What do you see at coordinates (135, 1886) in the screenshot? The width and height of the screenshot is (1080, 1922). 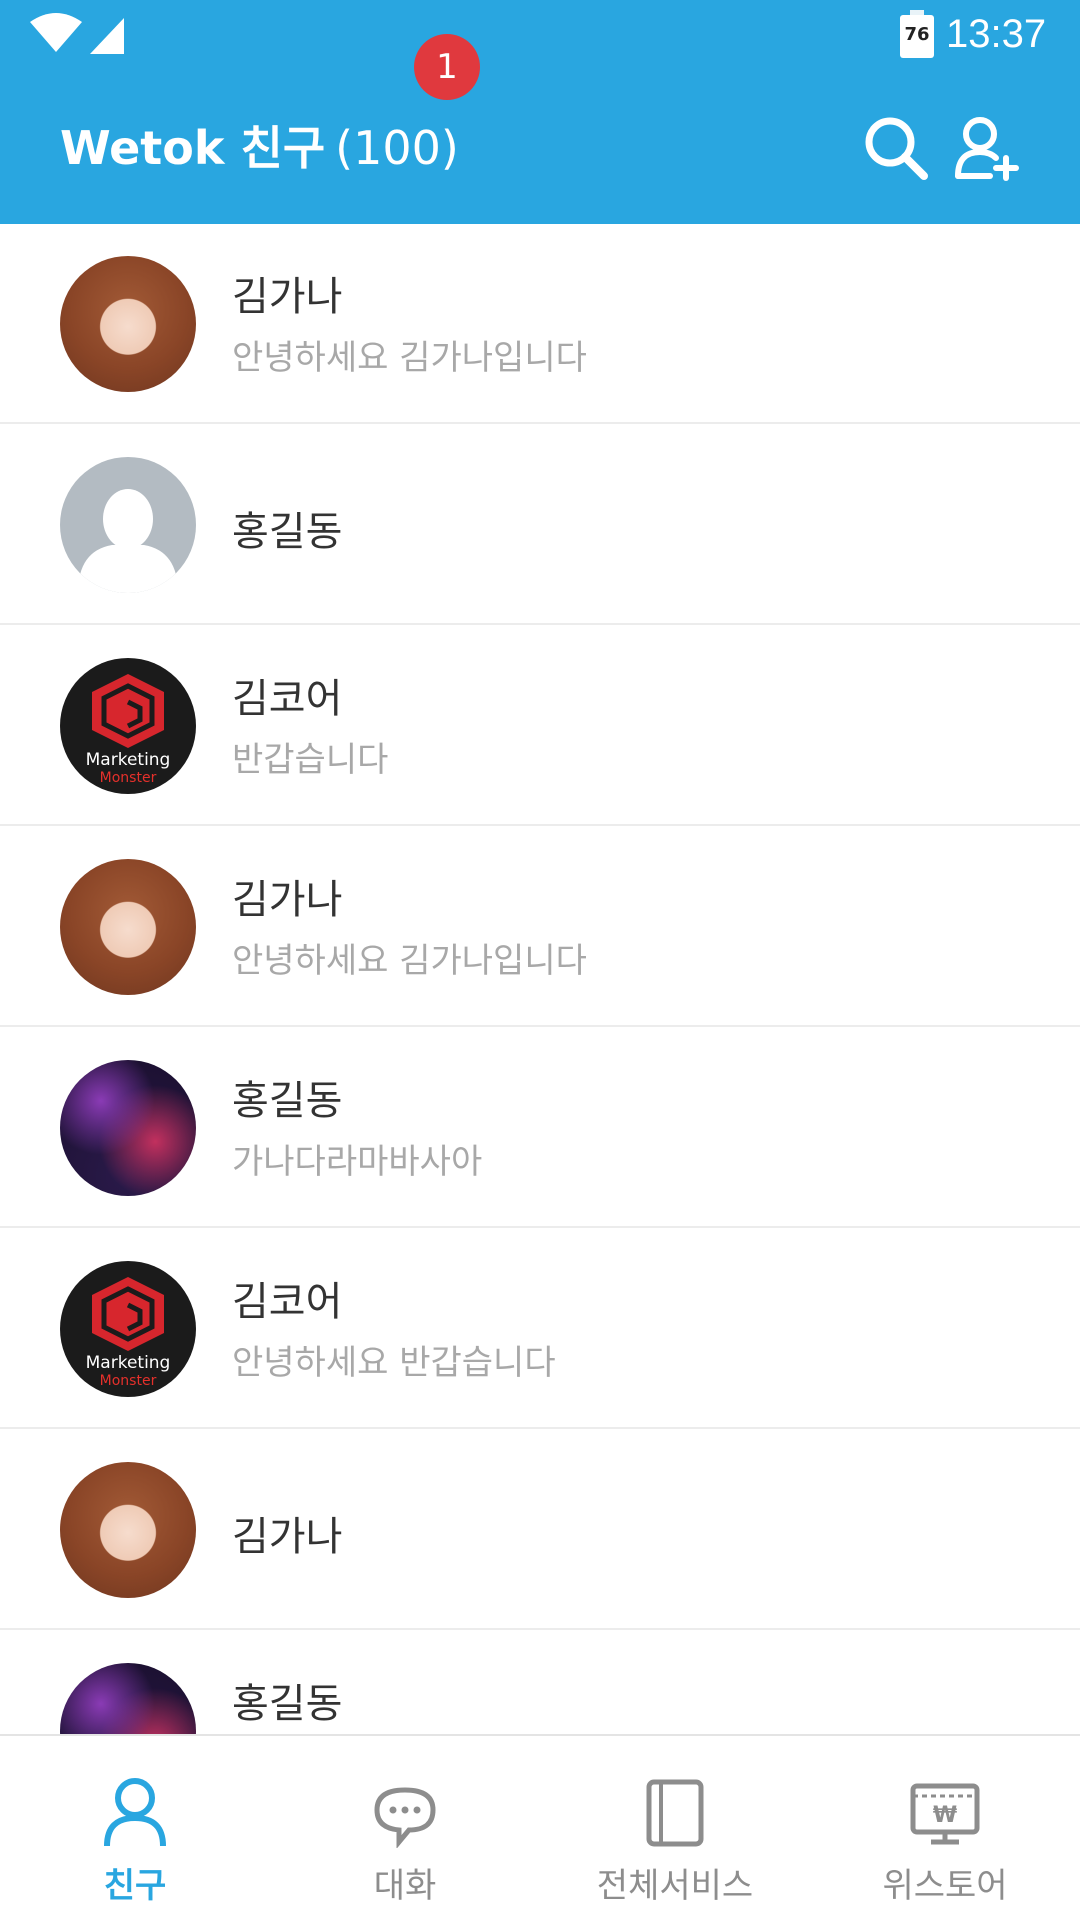 I see `tab-label: 친구` at bounding box center [135, 1886].